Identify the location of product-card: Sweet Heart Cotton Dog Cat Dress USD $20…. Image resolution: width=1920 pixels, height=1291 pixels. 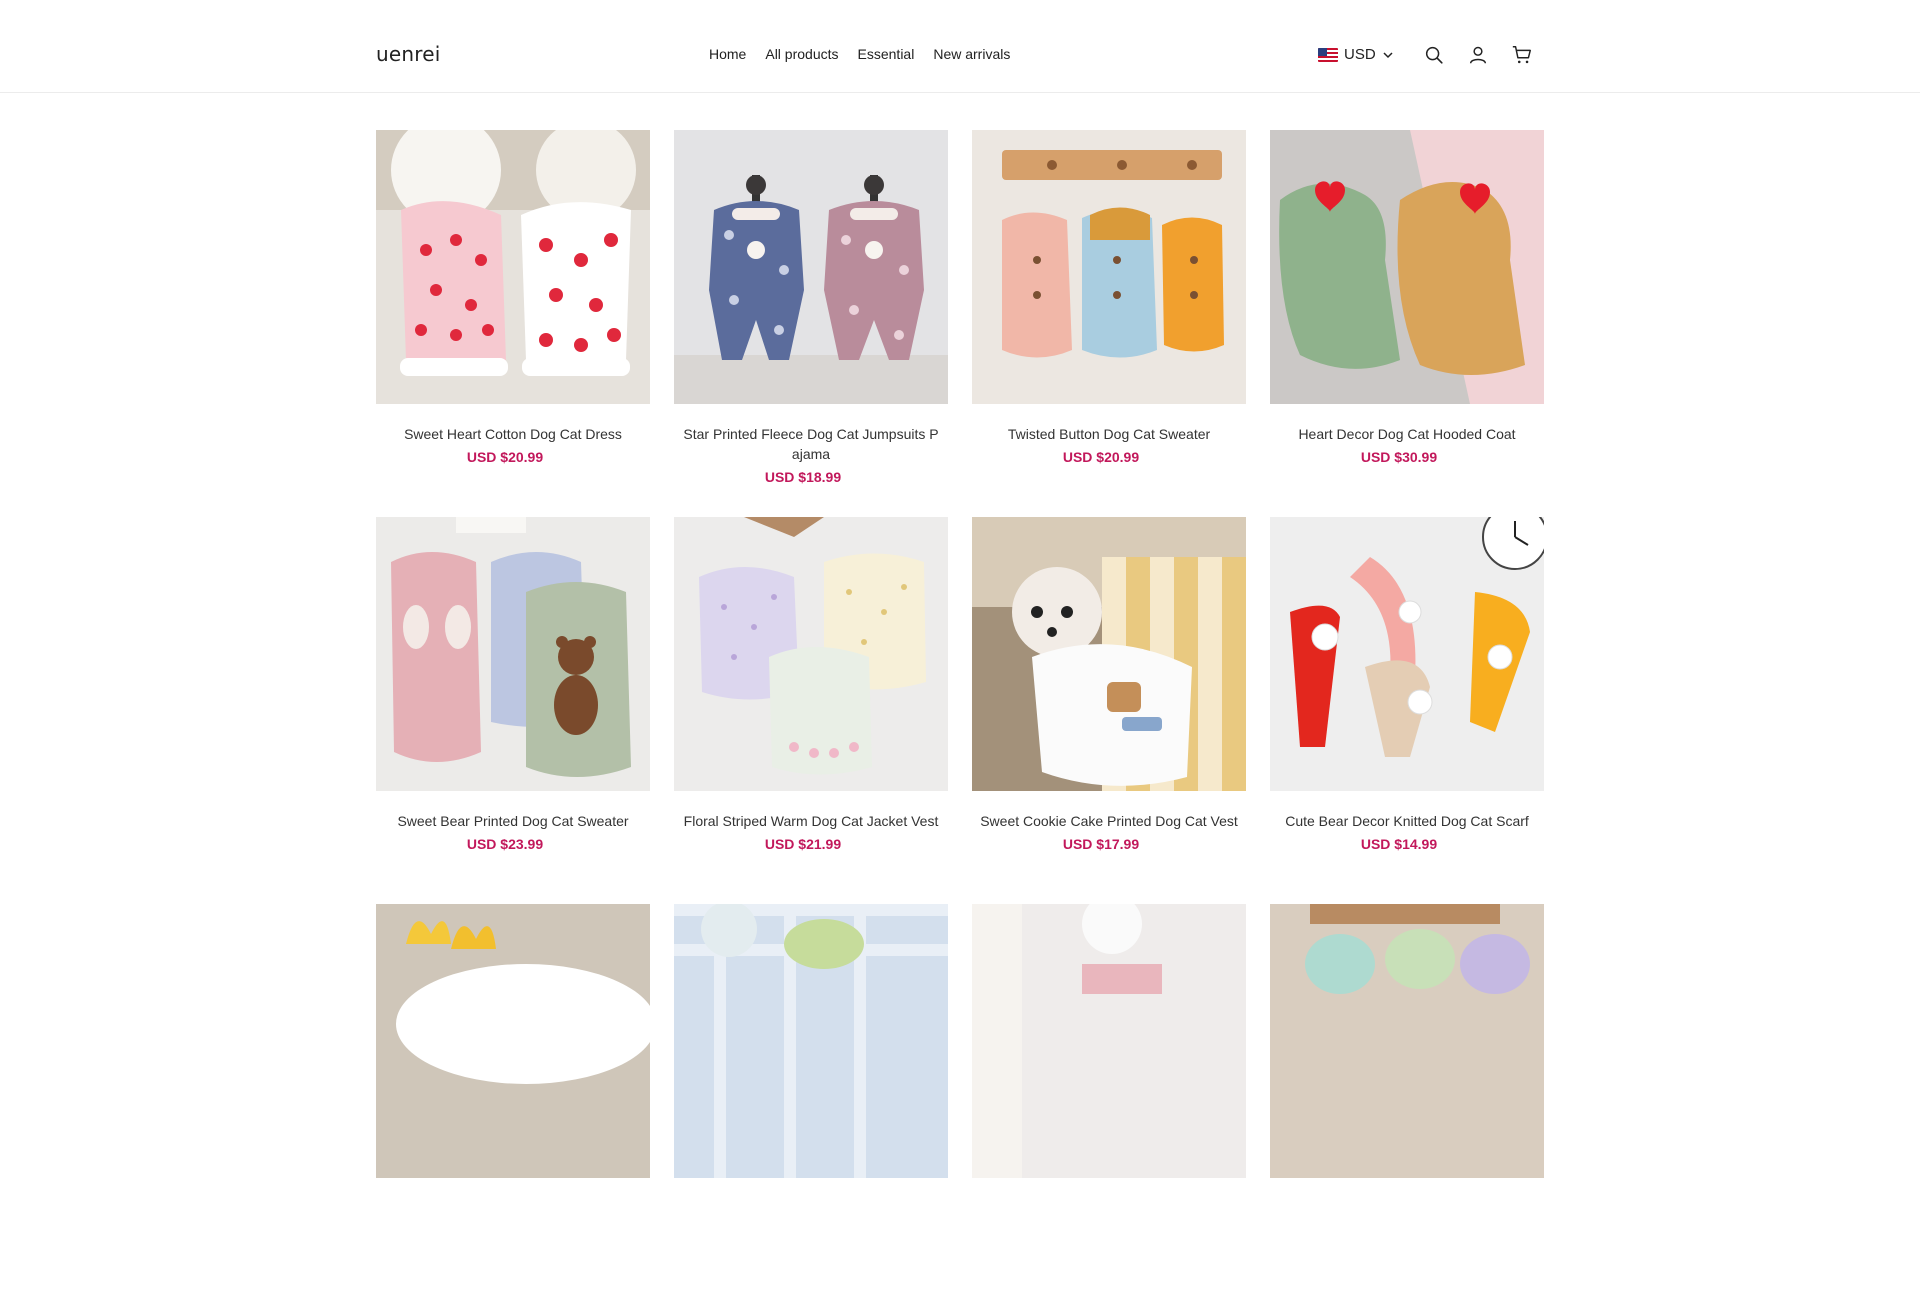
(513, 323).